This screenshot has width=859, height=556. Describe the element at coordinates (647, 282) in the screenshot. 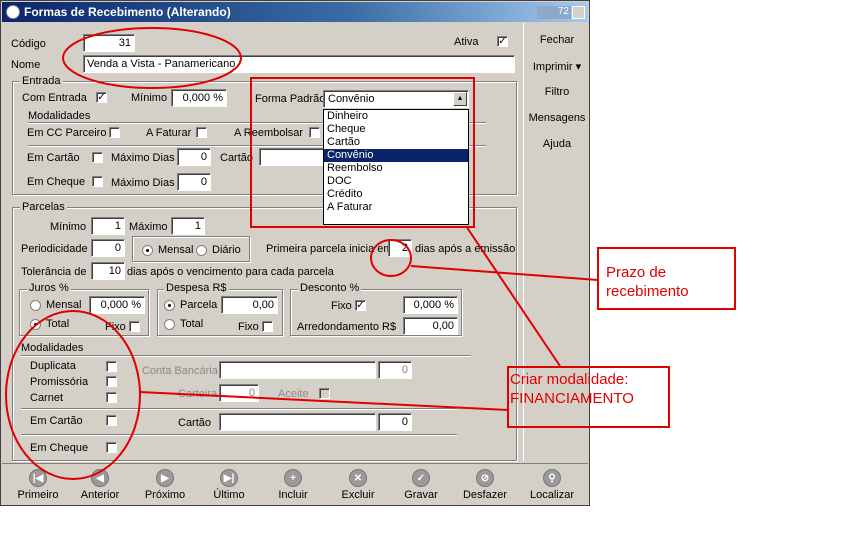

I see `prazo-annotation-text: Prazo de recebimento` at that location.